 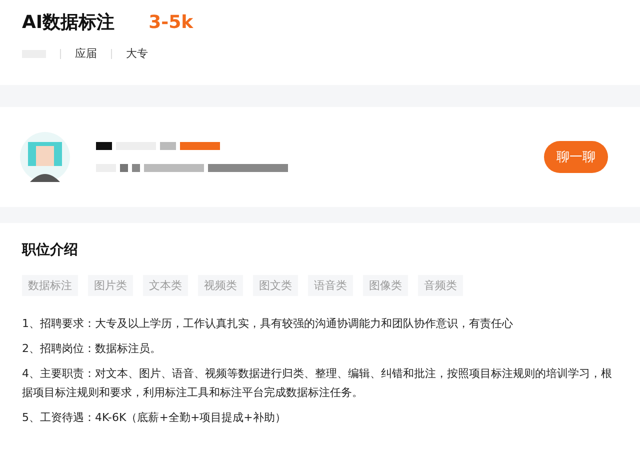 What do you see at coordinates (45, 157) in the screenshot?
I see `avatar` at bounding box center [45, 157].